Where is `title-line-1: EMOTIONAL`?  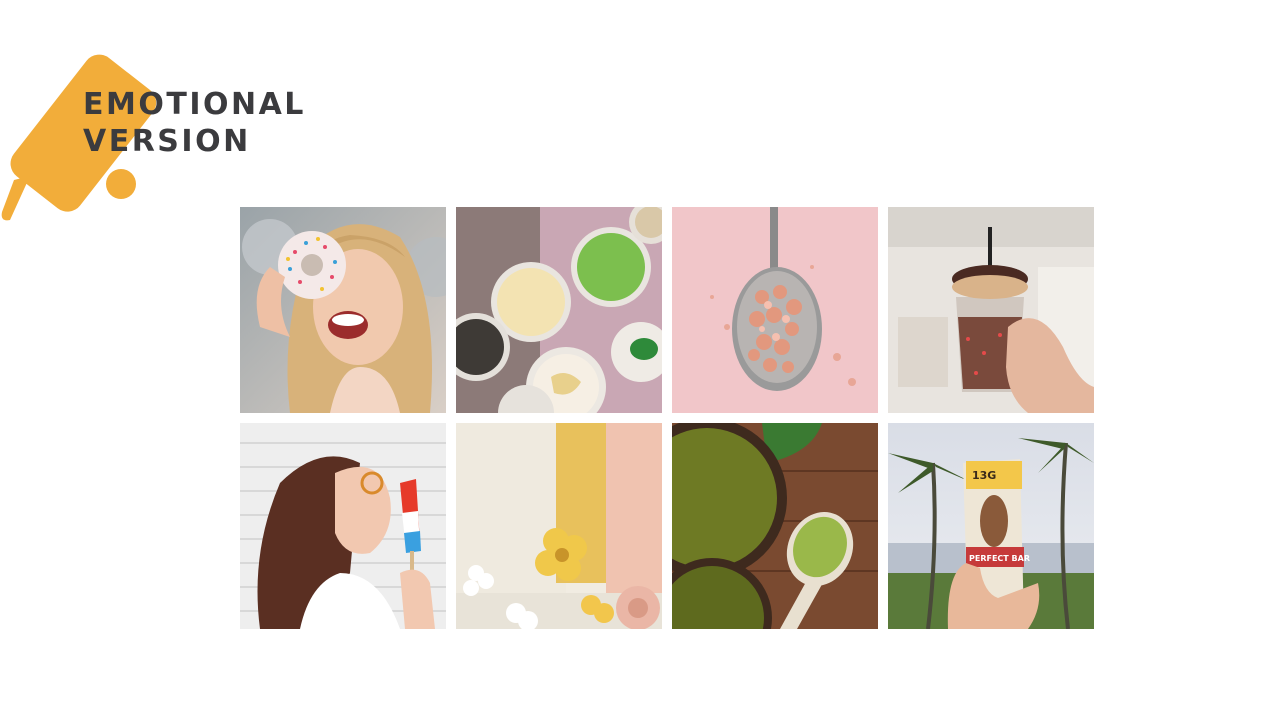
title-line-1: EMOTIONAL is located at coordinates (194, 104).